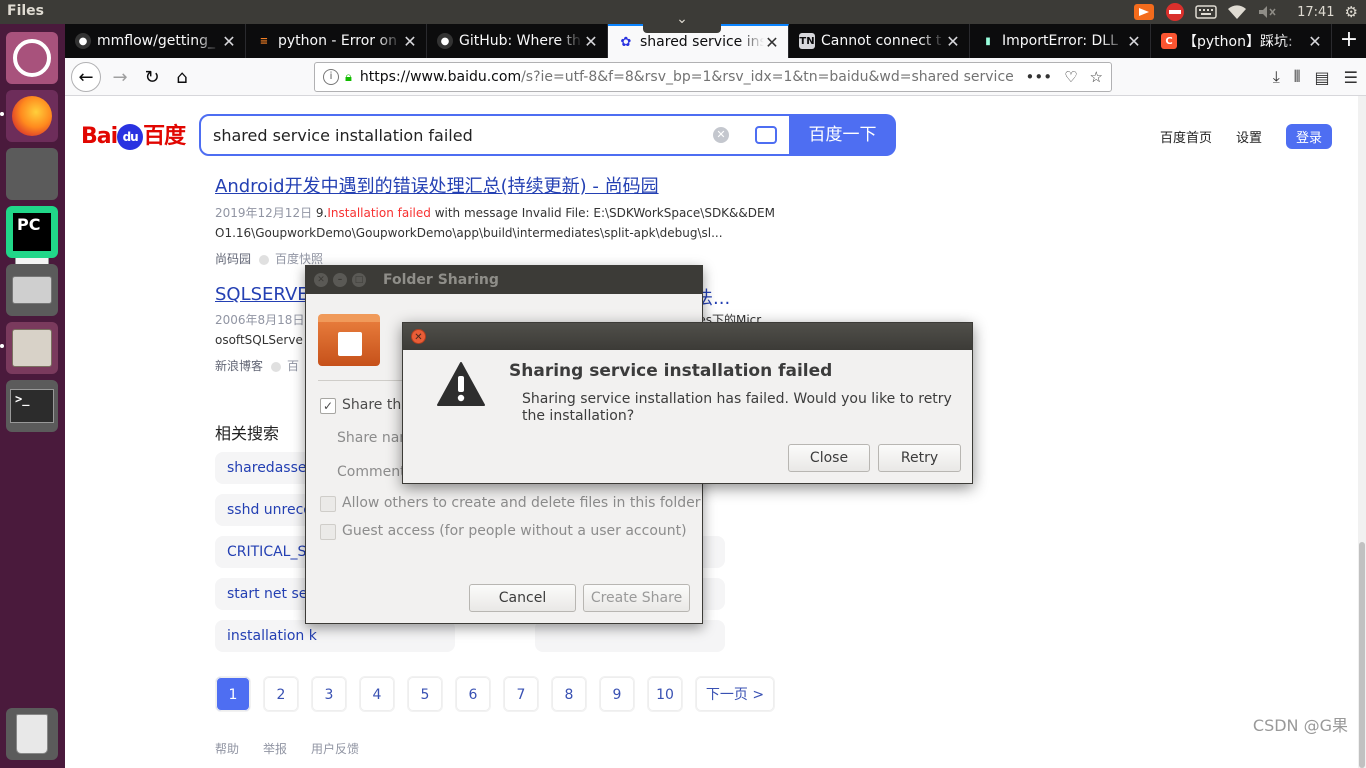 The width and height of the screenshot is (1366, 768). Describe the element at coordinates (1238, 42) in the screenshot. I see `tab-title: 【python】踩坑:` at that location.